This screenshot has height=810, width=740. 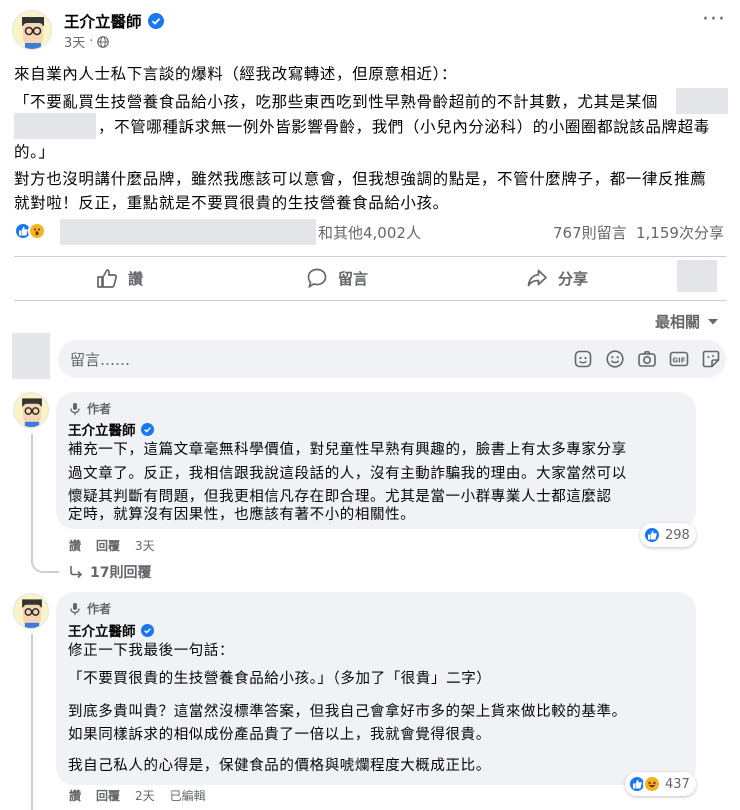 I want to click on comment-timestamp: 2天, so click(x=145, y=795).